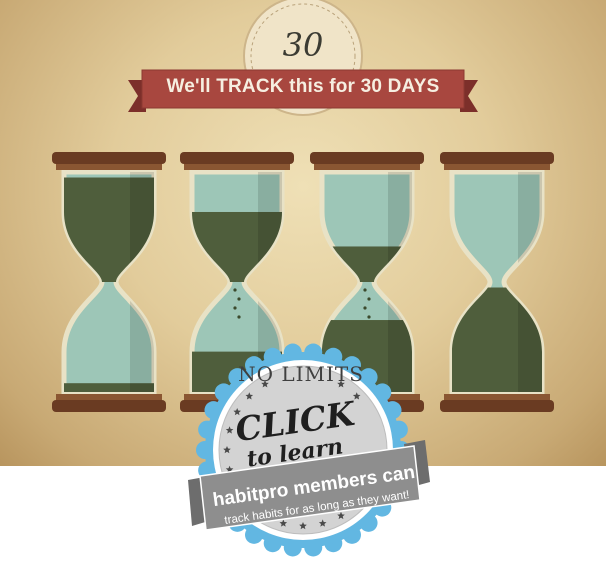 The image size is (606, 578). Describe the element at coordinates (303, 45) in the screenshot. I see `seal-number: 30` at that location.